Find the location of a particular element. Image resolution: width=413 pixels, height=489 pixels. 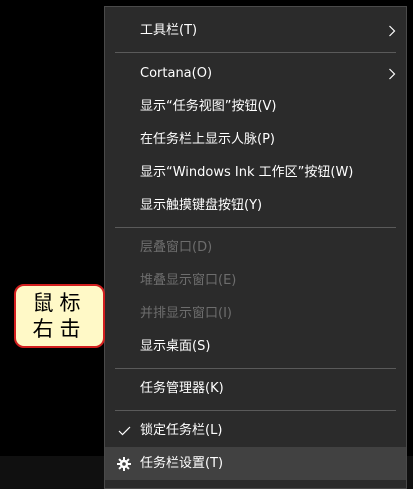

menu-item-task-manager: 任务管理器(K) is located at coordinates (255, 388).